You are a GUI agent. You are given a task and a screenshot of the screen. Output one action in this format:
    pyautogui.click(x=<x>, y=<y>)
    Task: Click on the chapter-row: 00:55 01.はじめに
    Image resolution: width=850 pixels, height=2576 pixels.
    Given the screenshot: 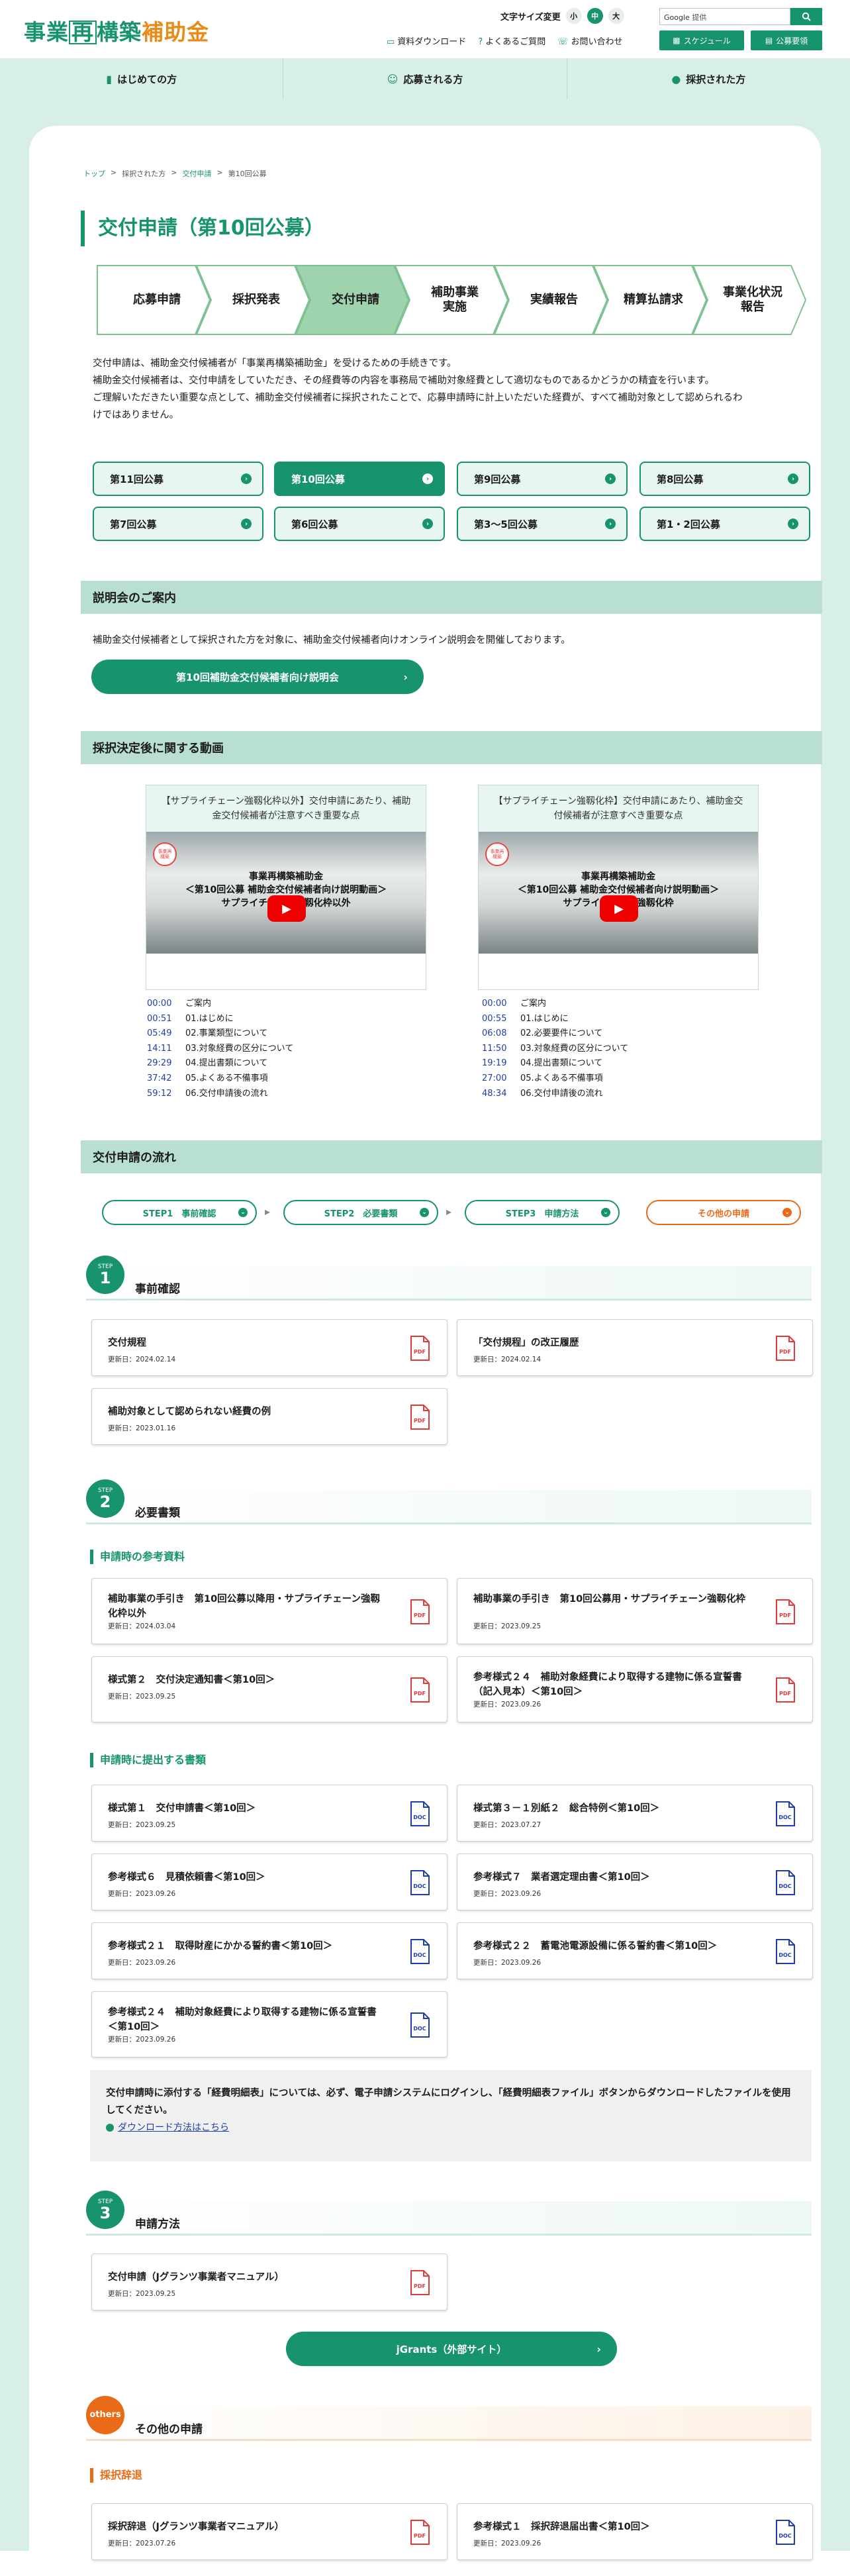 What is the action you would take?
    pyautogui.click(x=555, y=1019)
    